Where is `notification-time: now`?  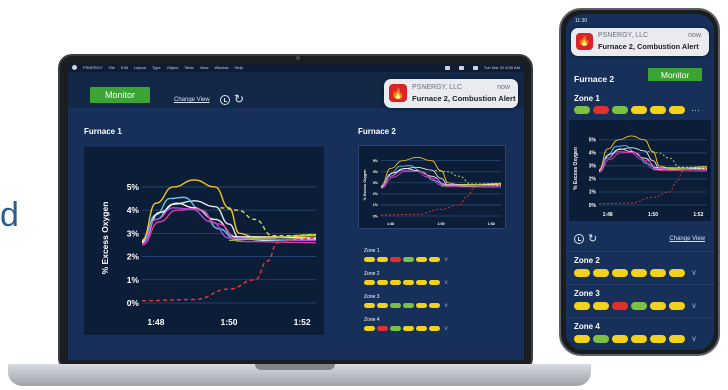
notification-time: now is located at coordinates (694, 35).